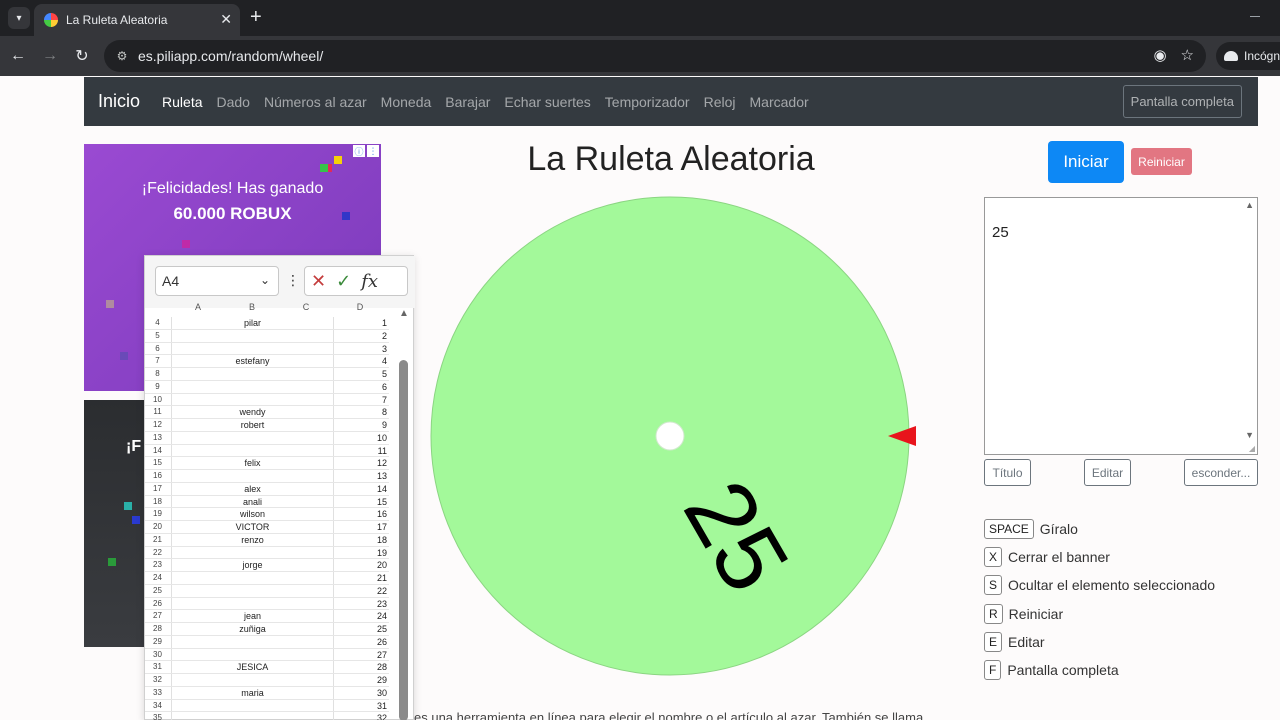  Describe the element at coordinates (119, 101) in the screenshot. I see `nav-brand-home: Inicio` at that location.